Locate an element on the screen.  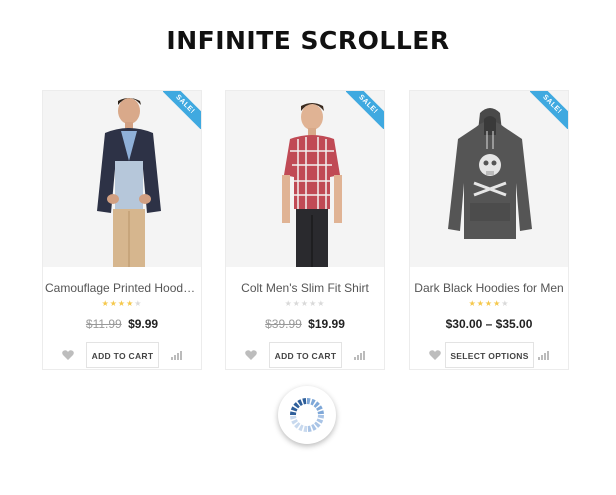
page-title: INFINITE SCROLLER is located at coordinates (308, 40).